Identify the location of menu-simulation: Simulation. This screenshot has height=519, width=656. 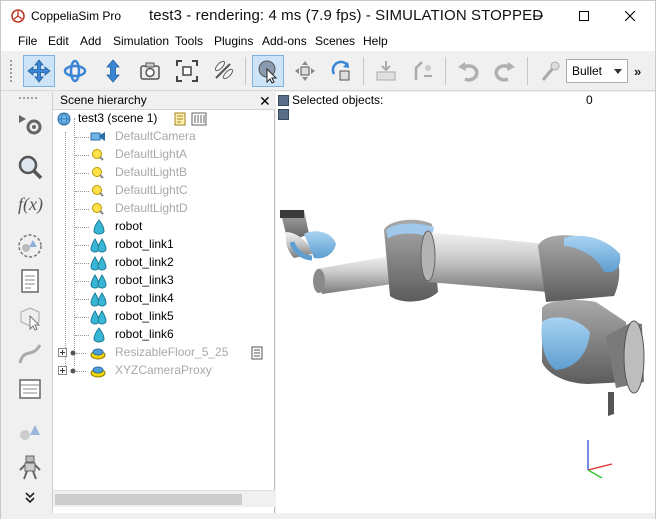
(141, 41).